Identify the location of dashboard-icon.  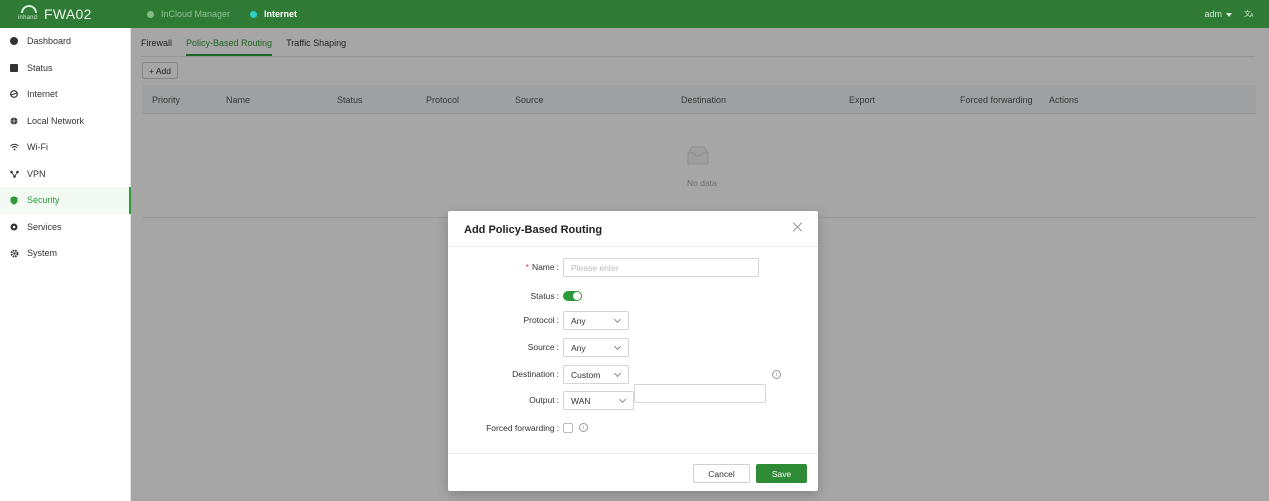
(14, 41).